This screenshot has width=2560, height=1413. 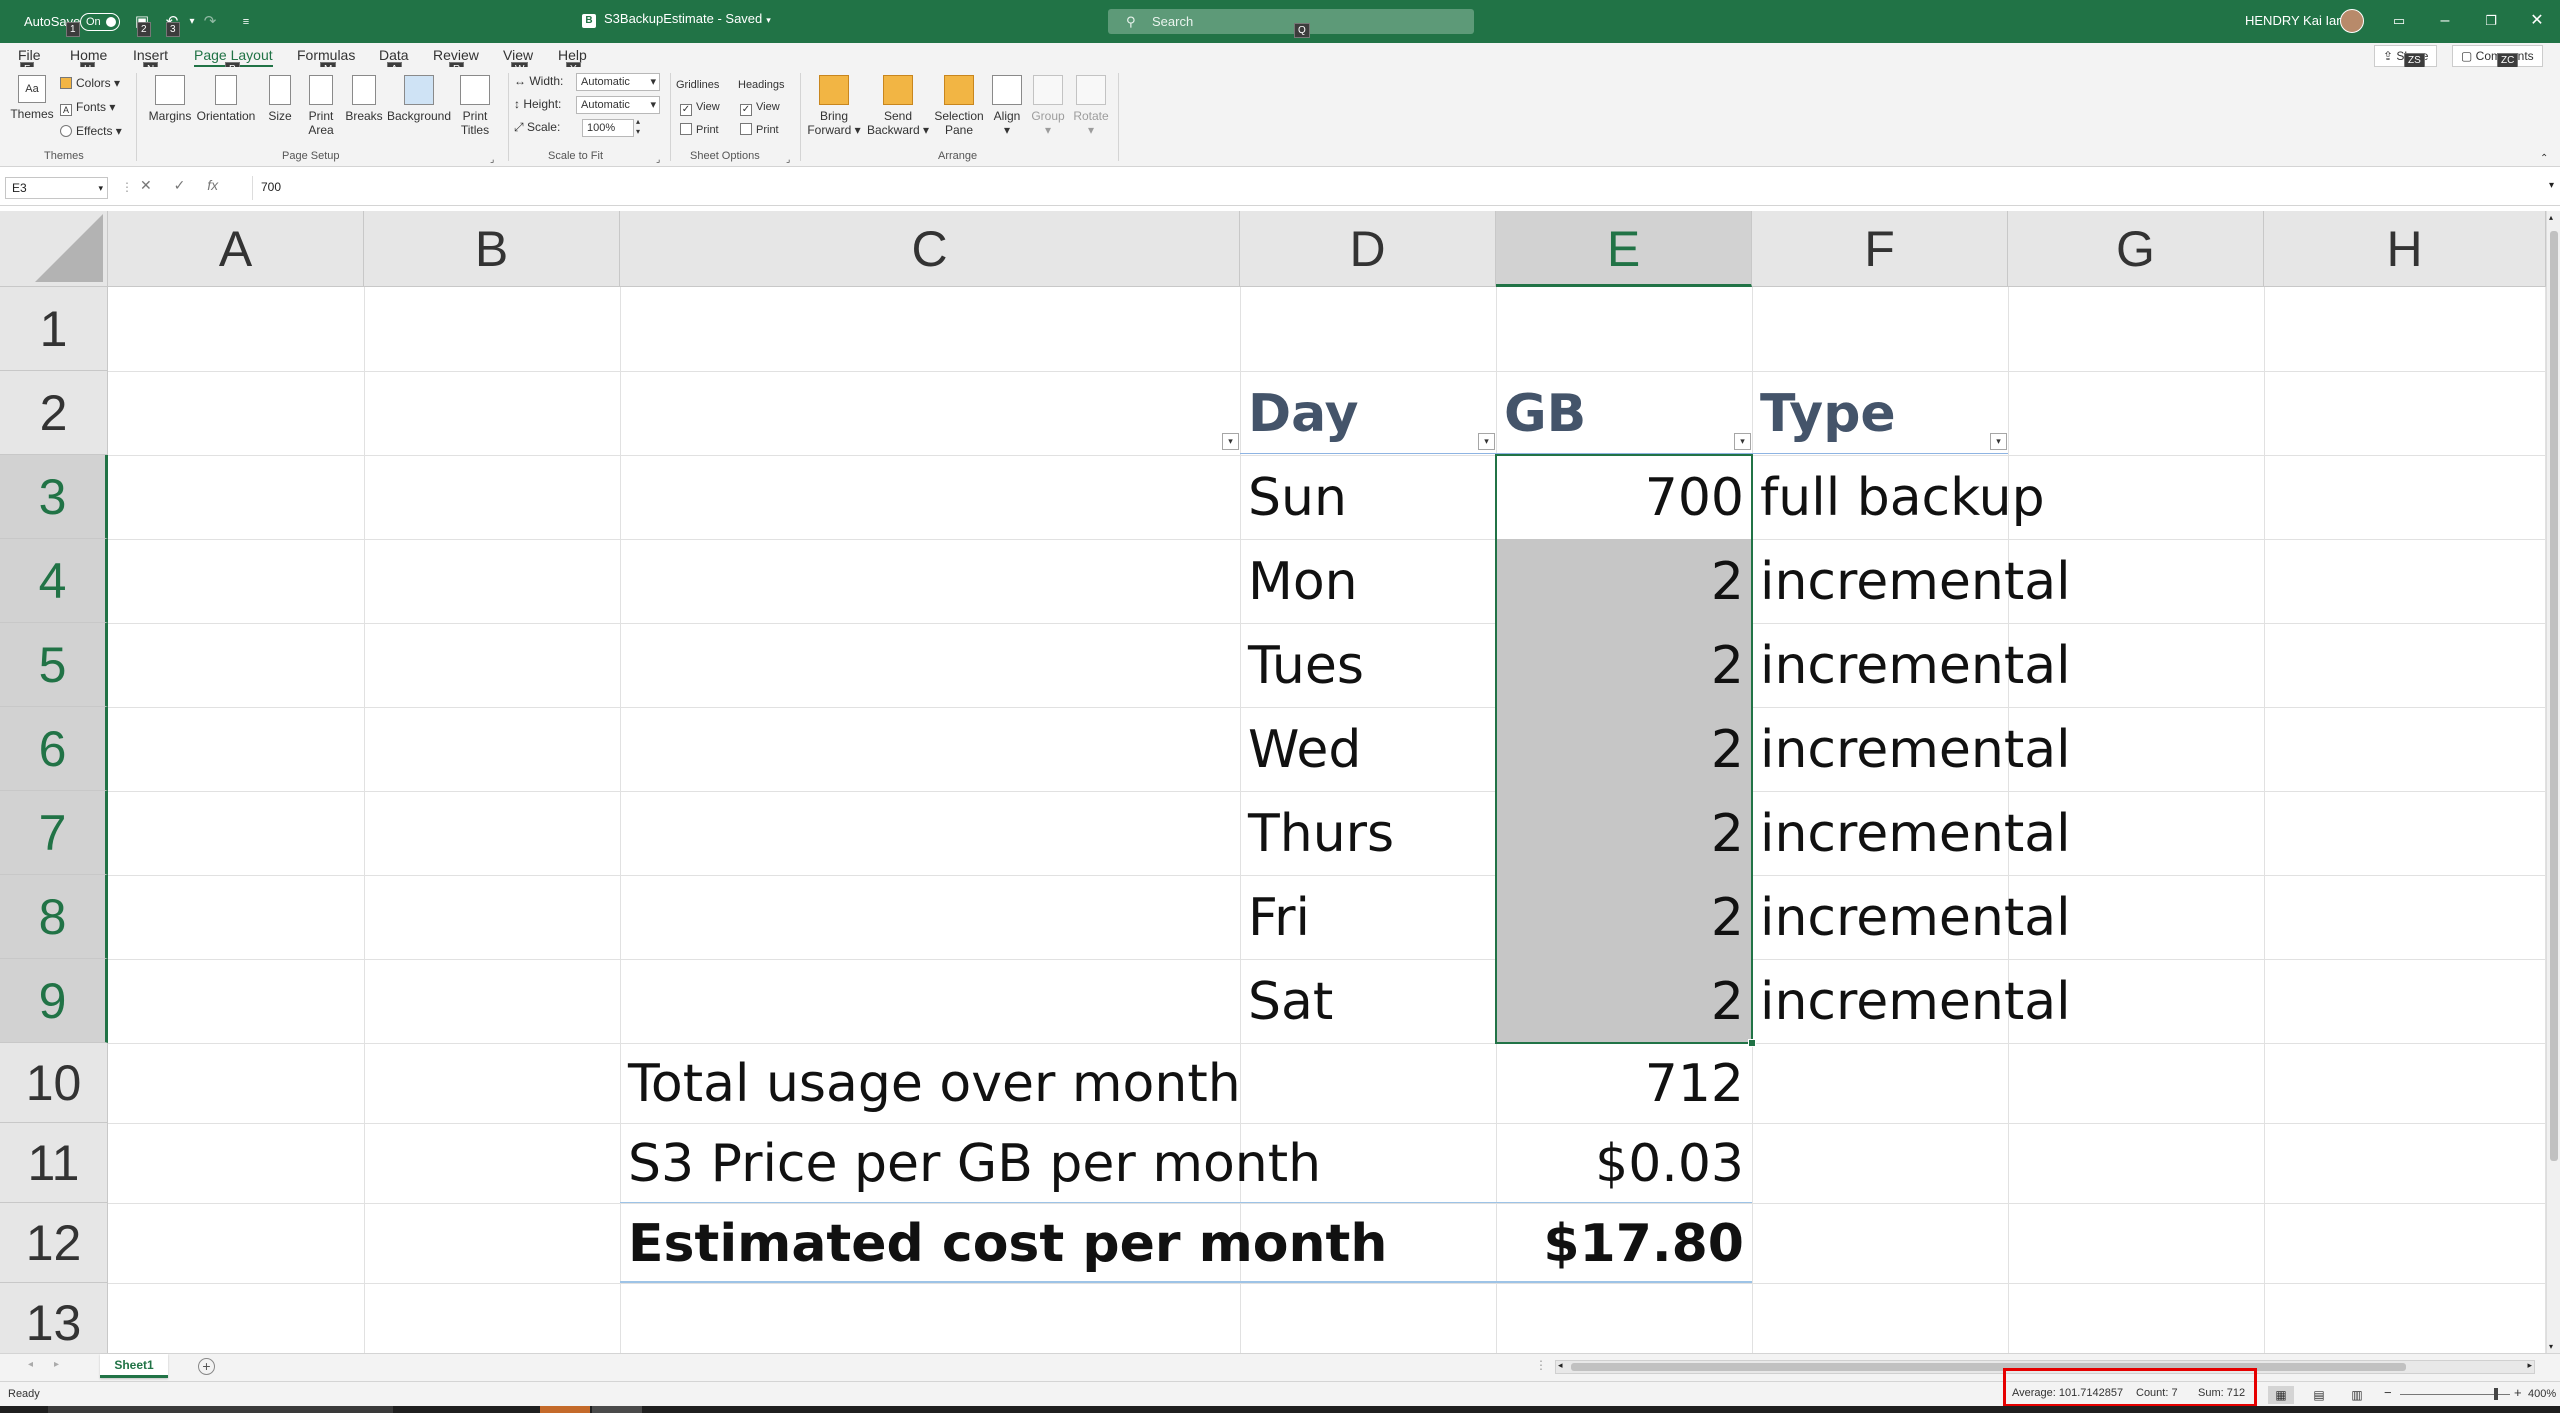 I want to click on status-count: Count: 7, so click(x=2157, y=1393).